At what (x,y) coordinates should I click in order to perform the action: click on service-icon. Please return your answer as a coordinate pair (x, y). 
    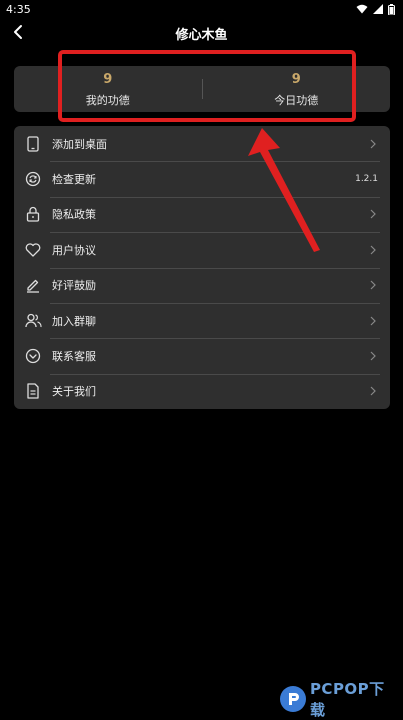
    Looking at the image, I should click on (33, 356).